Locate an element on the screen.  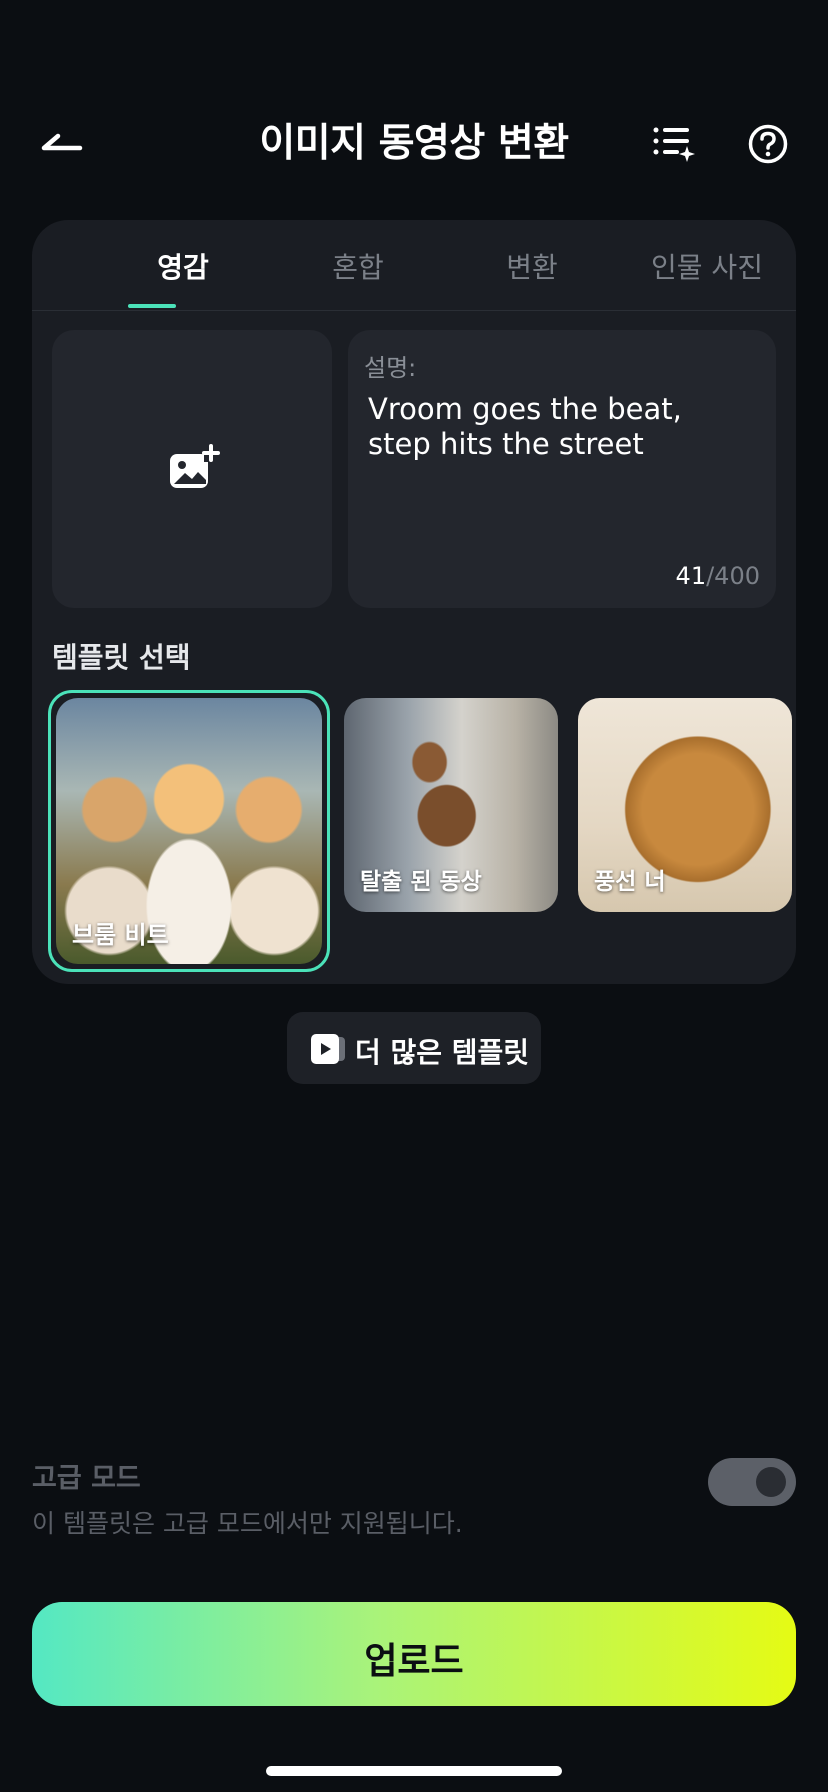
task-list-icon is located at coordinates (674, 144).